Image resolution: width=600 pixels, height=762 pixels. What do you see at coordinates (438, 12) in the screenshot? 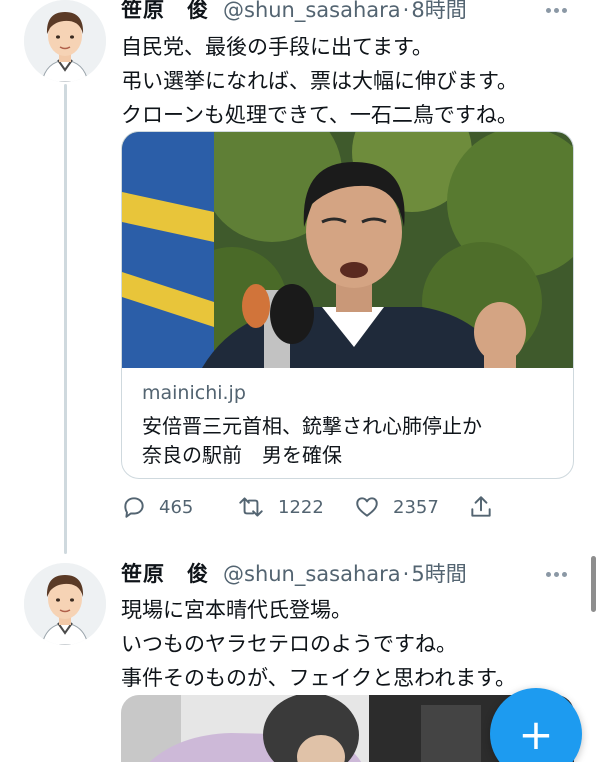
I see `timestamp: 8時間` at bounding box center [438, 12].